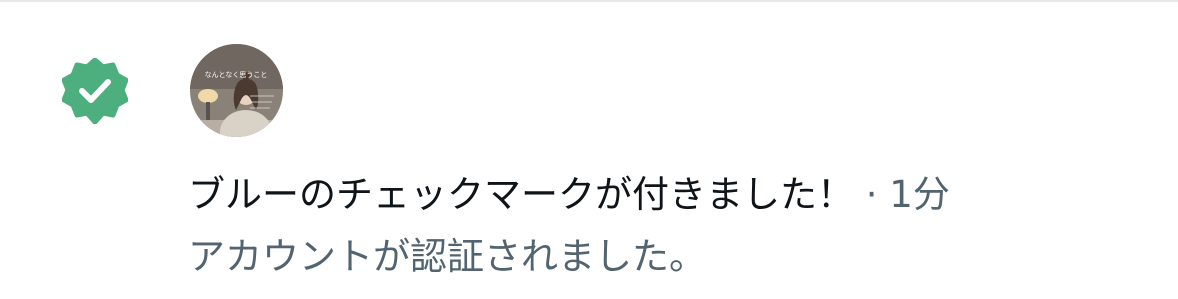 The height and width of the screenshot is (299, 1178). What do you see at coordinates (236, 90) in the screenshot?
I see `avatar: なんとなく思うこと` at bounding box center [236, 90].